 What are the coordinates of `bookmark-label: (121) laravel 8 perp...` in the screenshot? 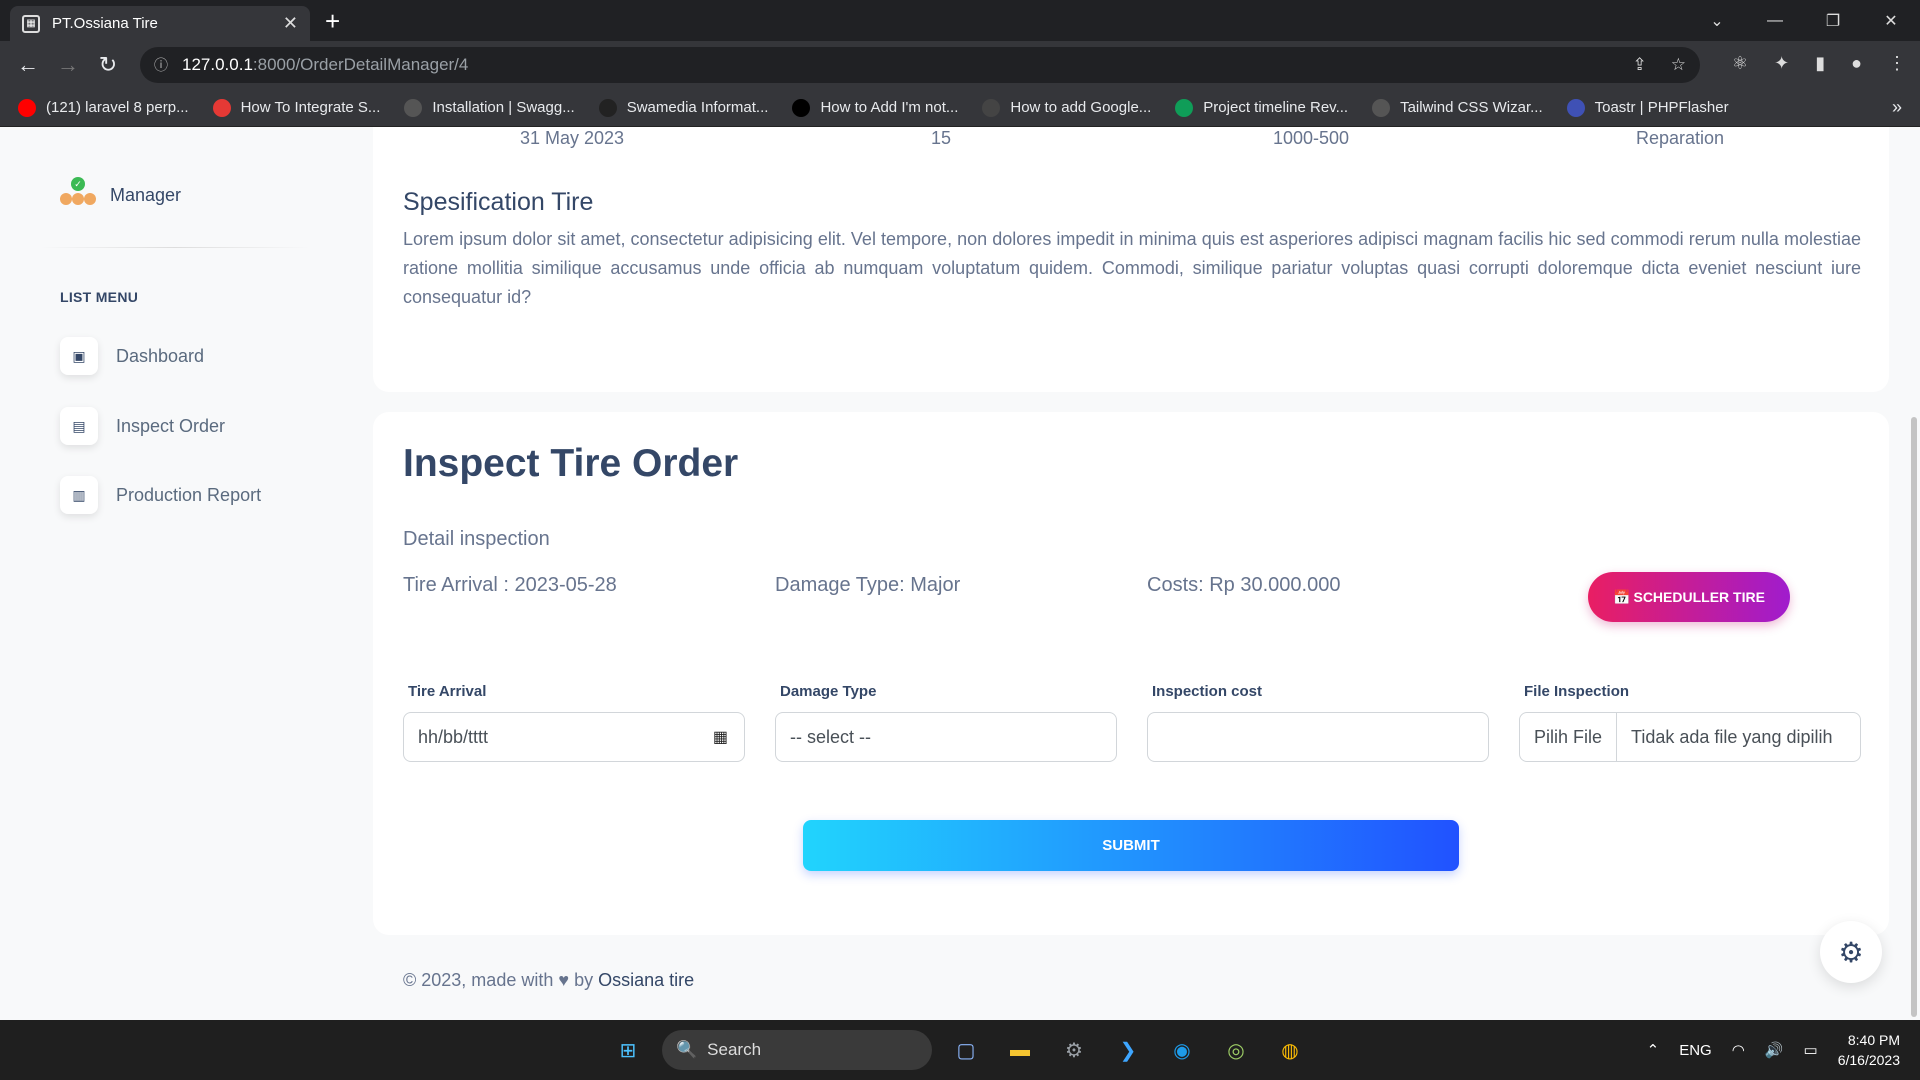 It's located at (117, 107).